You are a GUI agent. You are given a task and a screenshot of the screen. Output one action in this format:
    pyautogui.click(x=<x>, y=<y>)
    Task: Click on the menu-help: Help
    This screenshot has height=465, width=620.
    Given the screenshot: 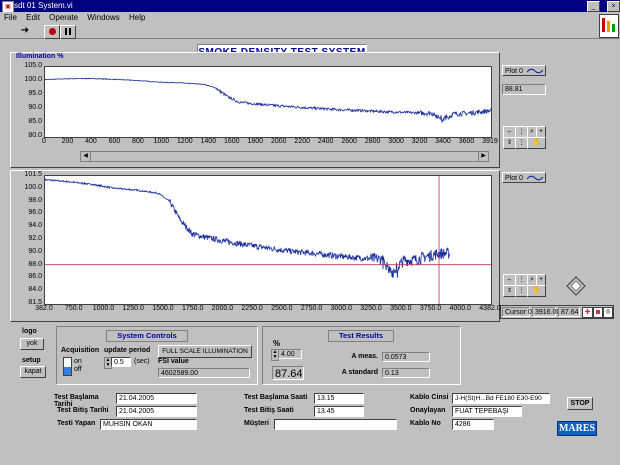 What is the action you would take?
    pyautogui.click(x=137, y=17)
    